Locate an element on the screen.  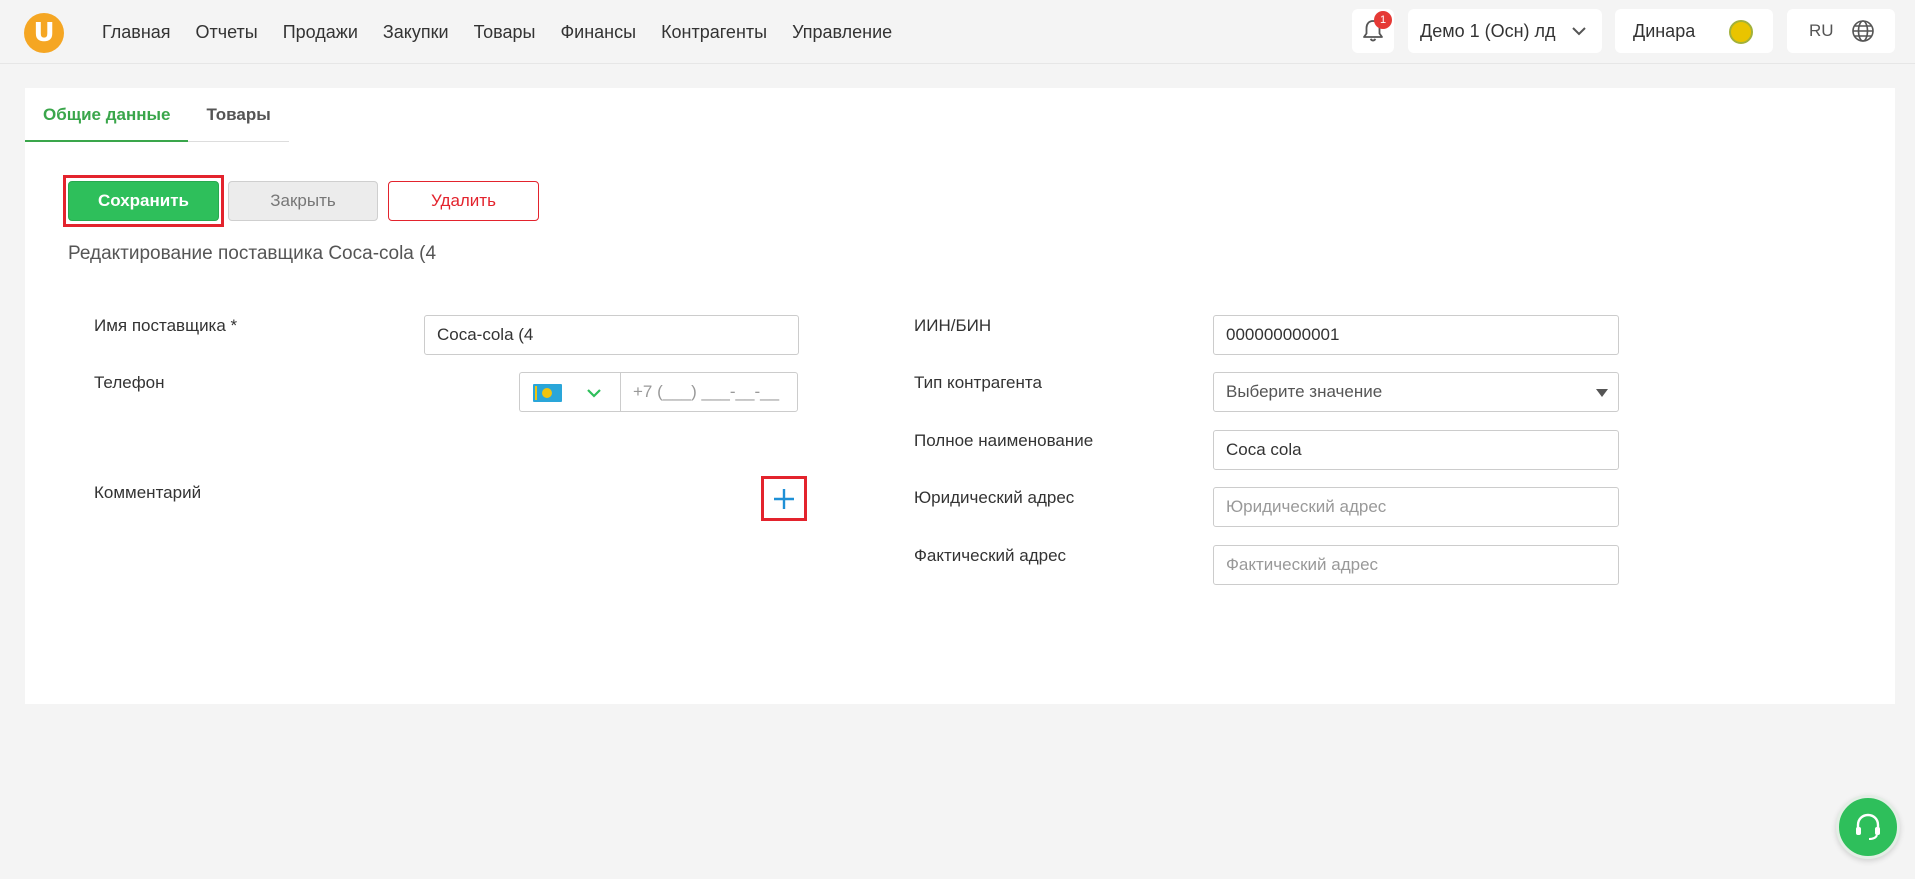
save-button: Сохранить is located at coordinates (143, 201).